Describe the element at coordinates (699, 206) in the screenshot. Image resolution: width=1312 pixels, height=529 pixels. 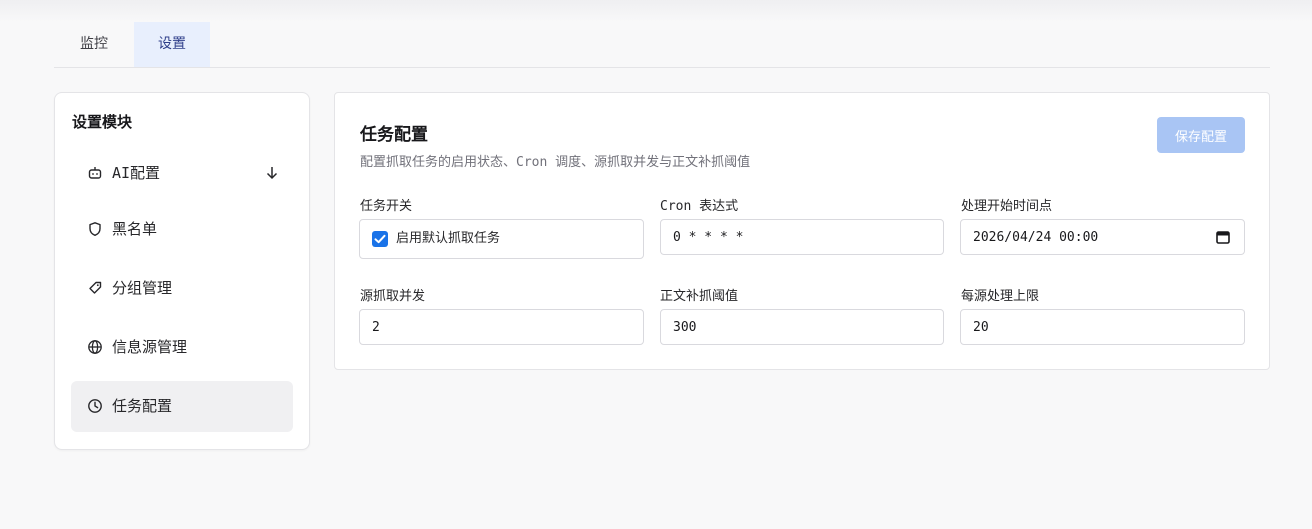
I see `cron-label: Cron 表达式` at that location.